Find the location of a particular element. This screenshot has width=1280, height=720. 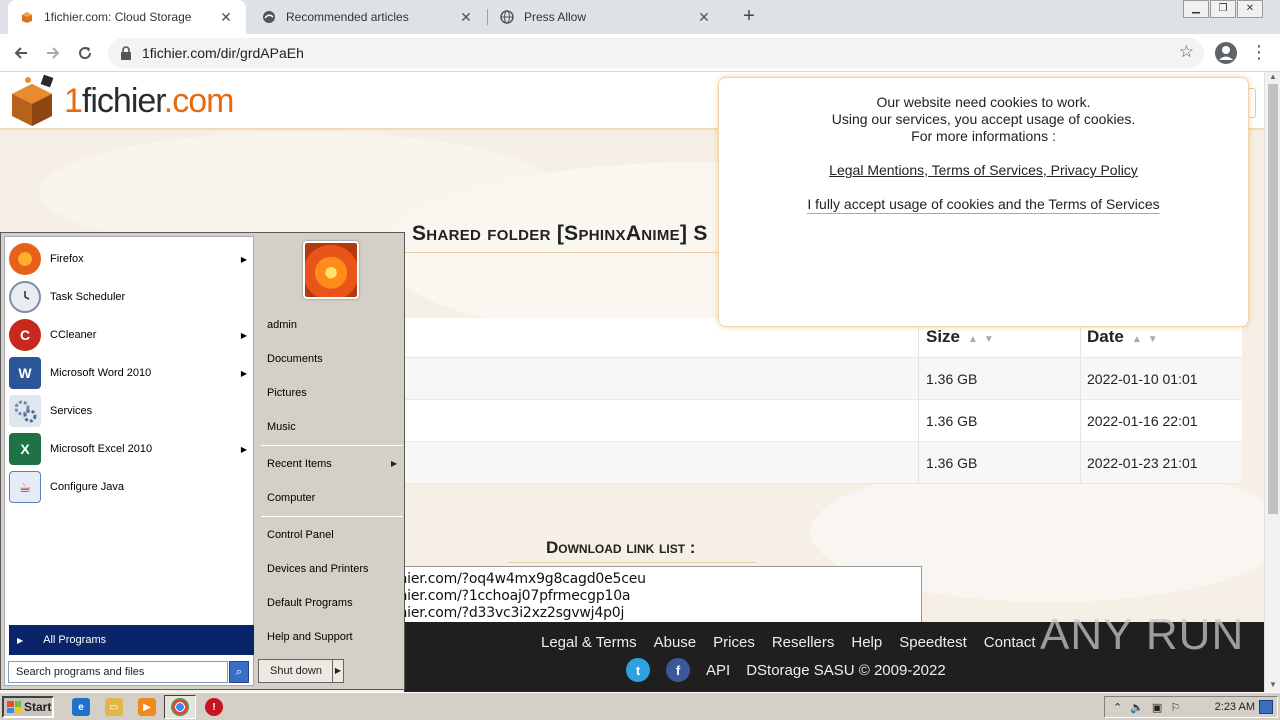

start-link-documents: Documents is located at coordinates (295, 359).